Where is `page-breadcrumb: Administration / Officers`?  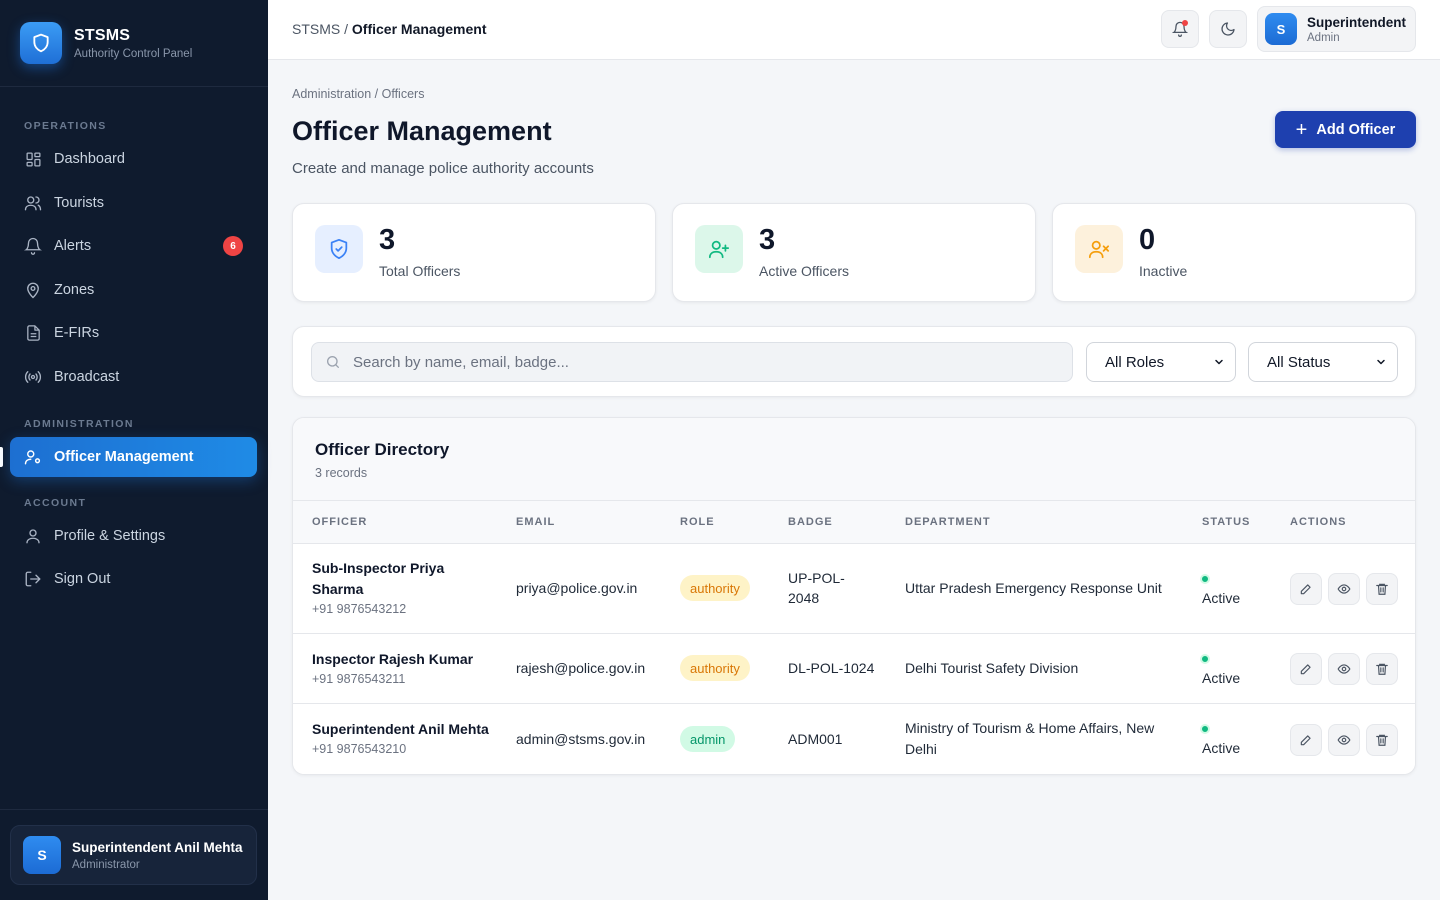 page-breadcrumb: Administration / Officers is located at coordinates (358, 94).